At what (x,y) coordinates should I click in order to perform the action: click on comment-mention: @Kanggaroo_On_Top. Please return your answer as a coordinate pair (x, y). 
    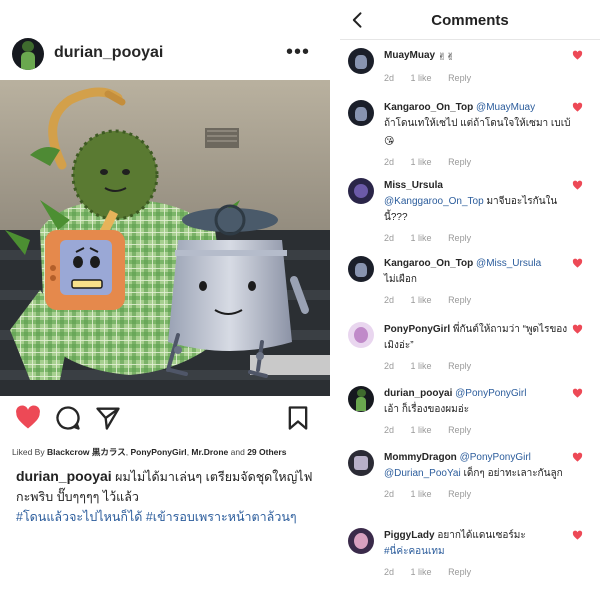
    Looking at the image, I should click on (434, 201).